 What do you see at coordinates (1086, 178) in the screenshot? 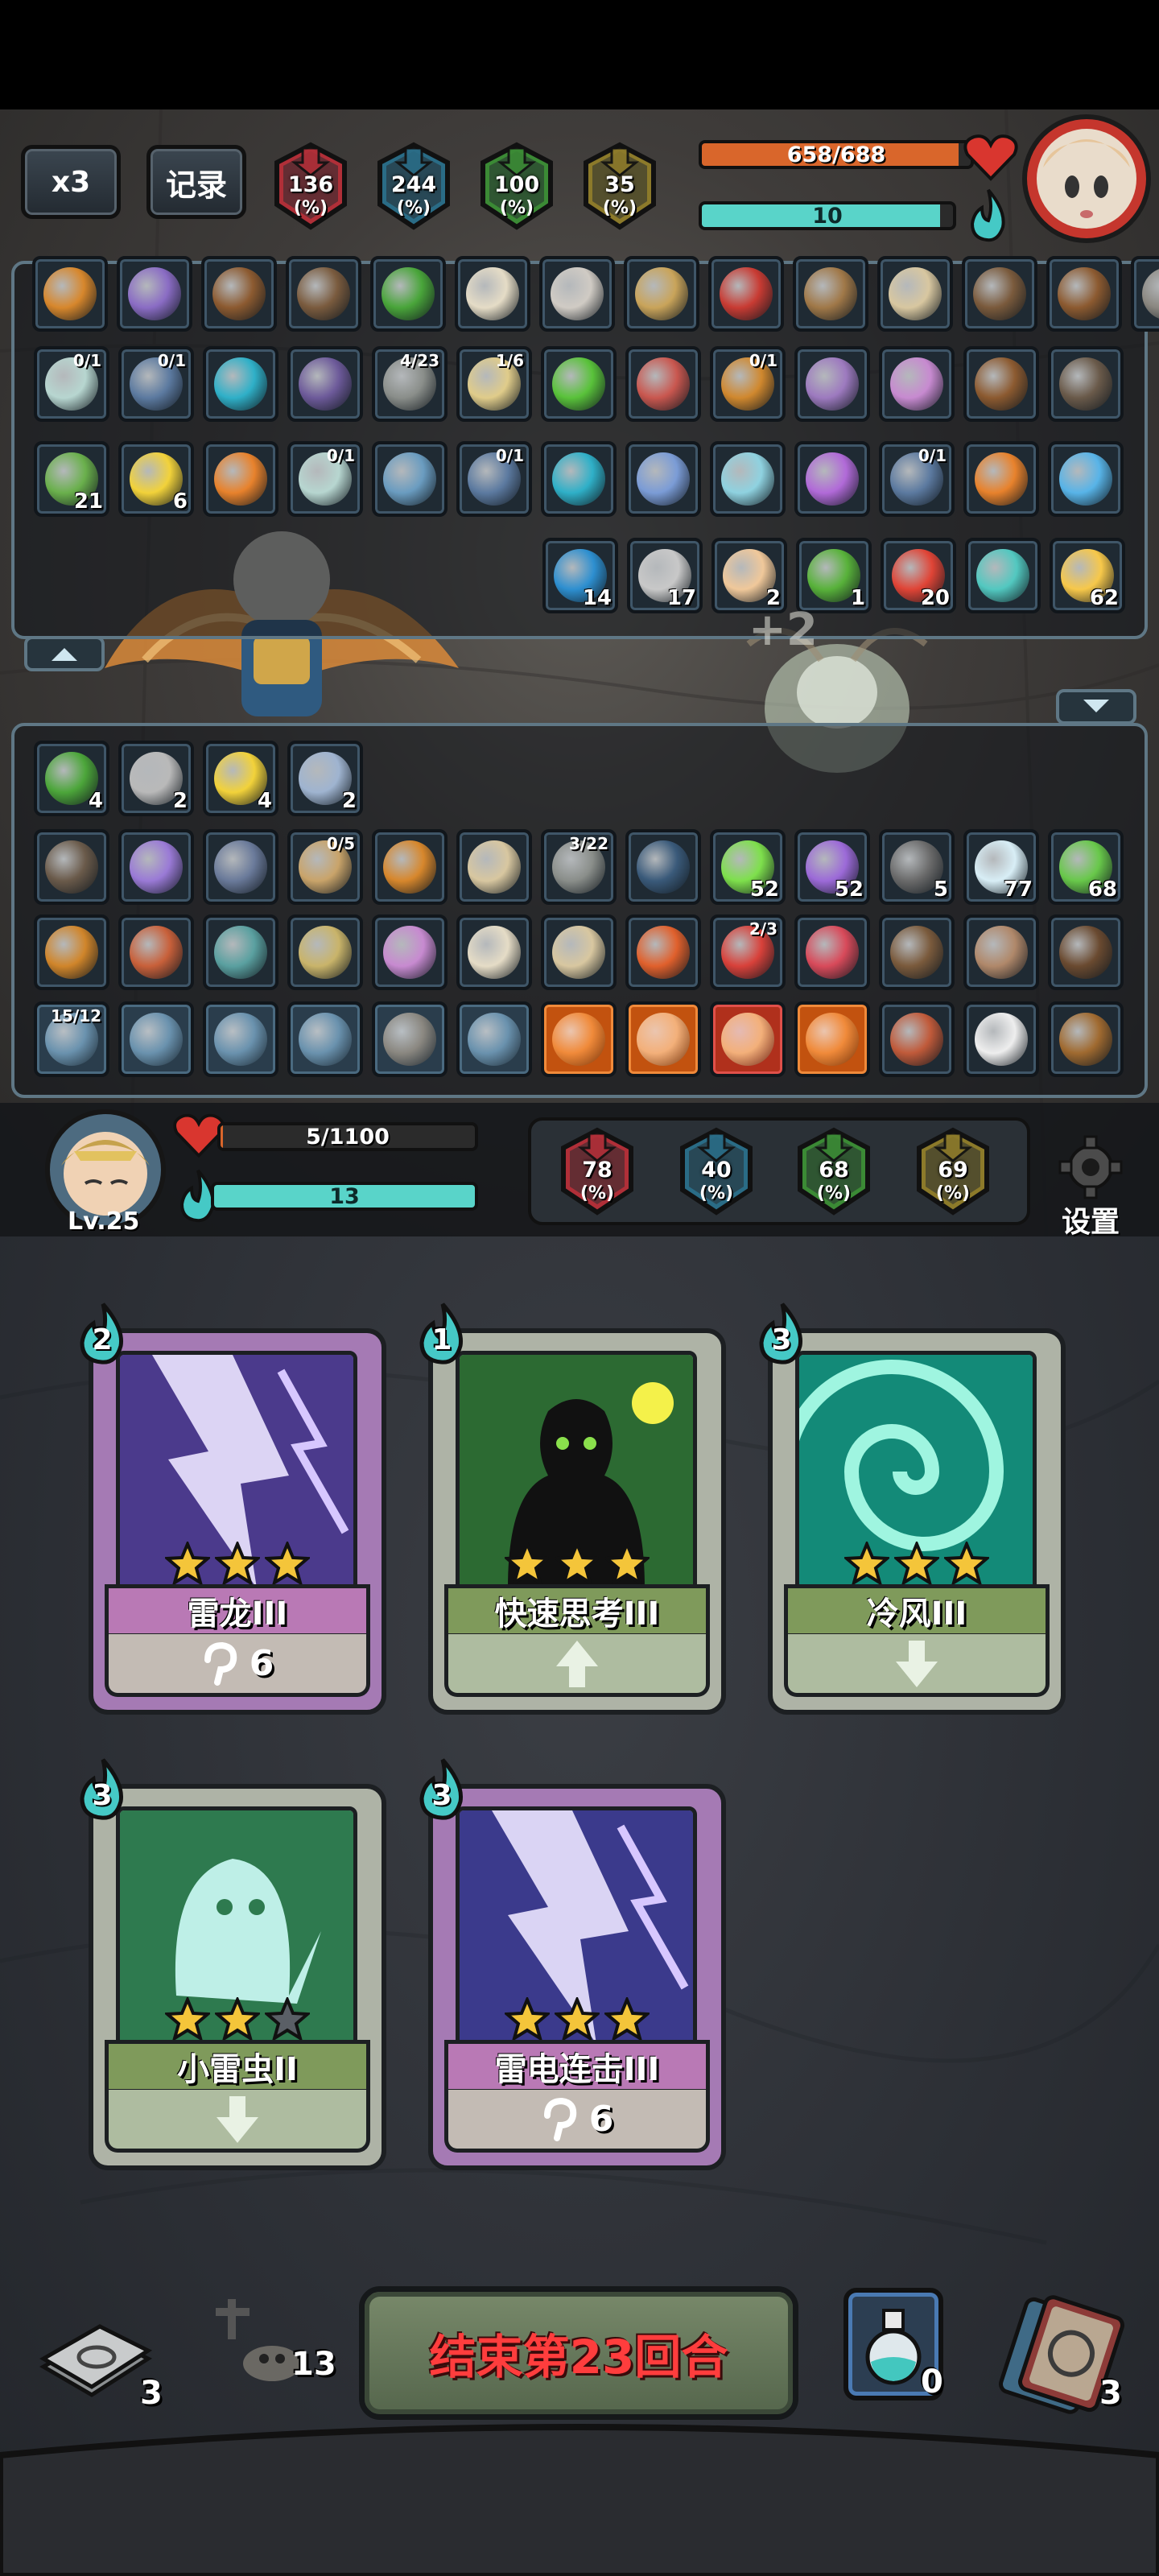
I see `enemy-portrait` at bounding box center [1086, 178].